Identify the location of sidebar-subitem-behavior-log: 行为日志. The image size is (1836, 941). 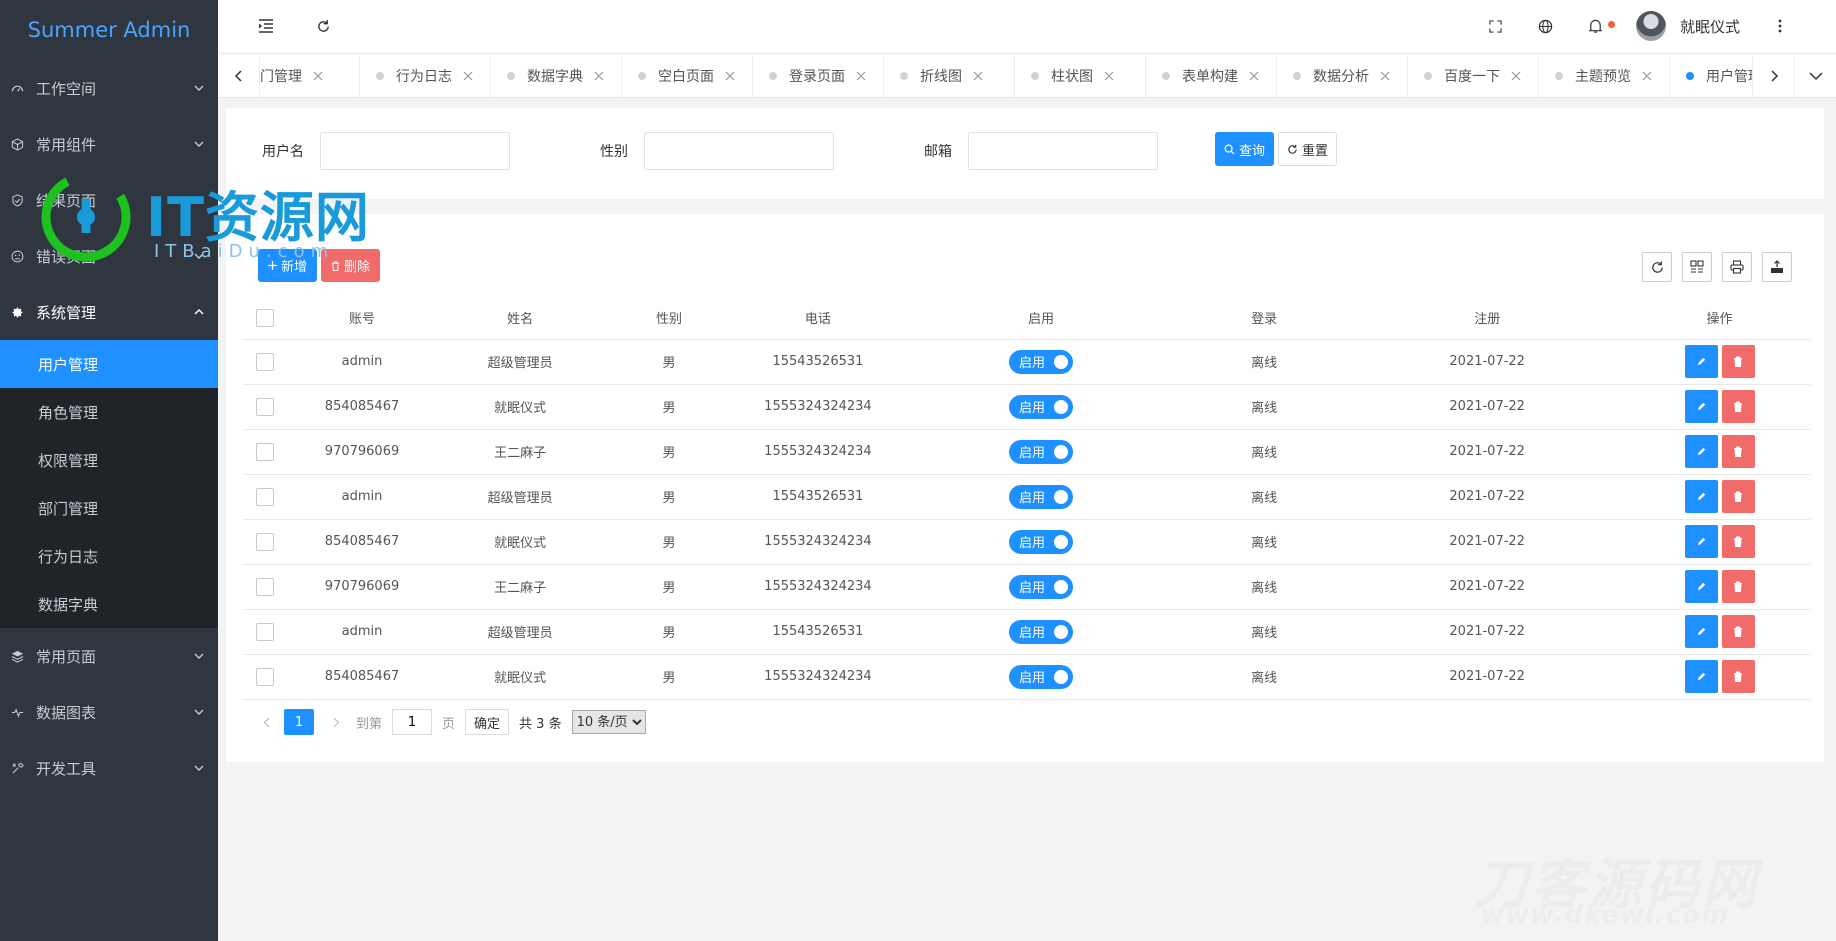
(109, 556).